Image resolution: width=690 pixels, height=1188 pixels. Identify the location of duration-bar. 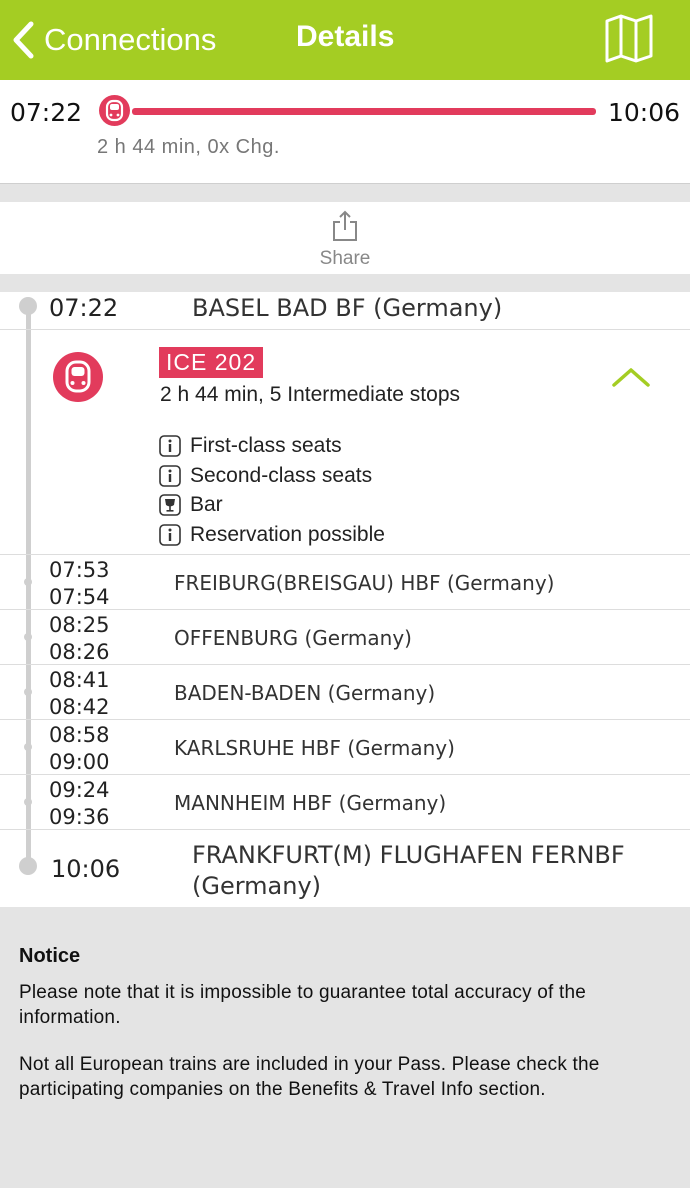
(364, 111).